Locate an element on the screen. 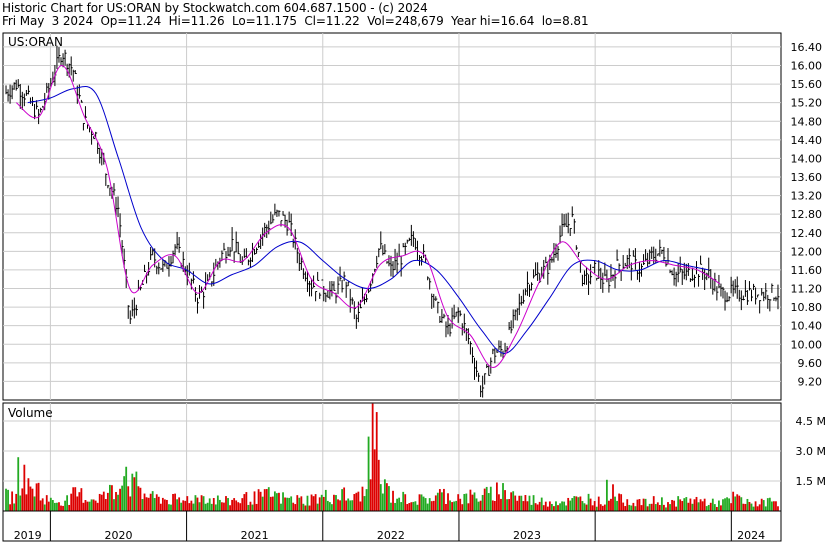  volume-tick-label: 1.5 M is located at coordinates (811, 481).